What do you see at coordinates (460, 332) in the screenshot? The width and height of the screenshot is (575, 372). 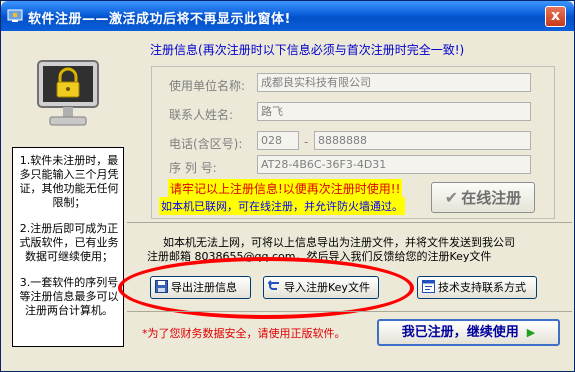 I see `continue-label: 我已注册，继续使用` at bounding box center [460, 332].